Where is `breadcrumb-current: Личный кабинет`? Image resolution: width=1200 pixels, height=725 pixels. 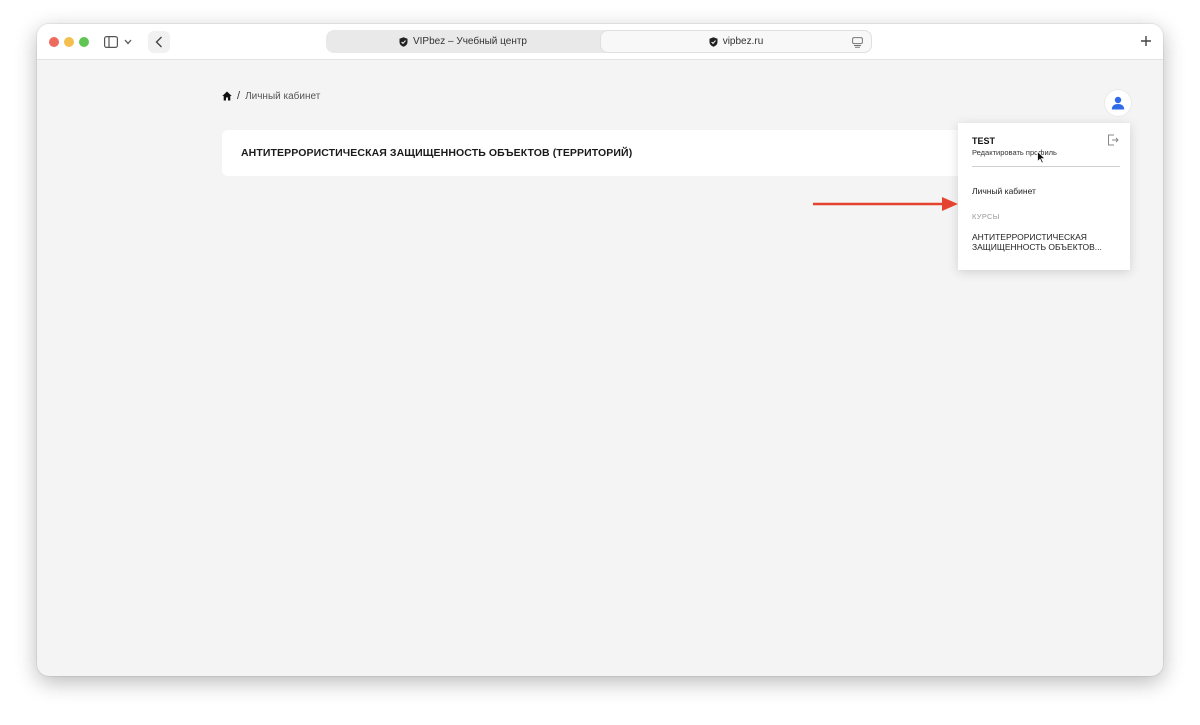 breadcrumb-current: Личный кабинет is located at coordinates (283, 96).